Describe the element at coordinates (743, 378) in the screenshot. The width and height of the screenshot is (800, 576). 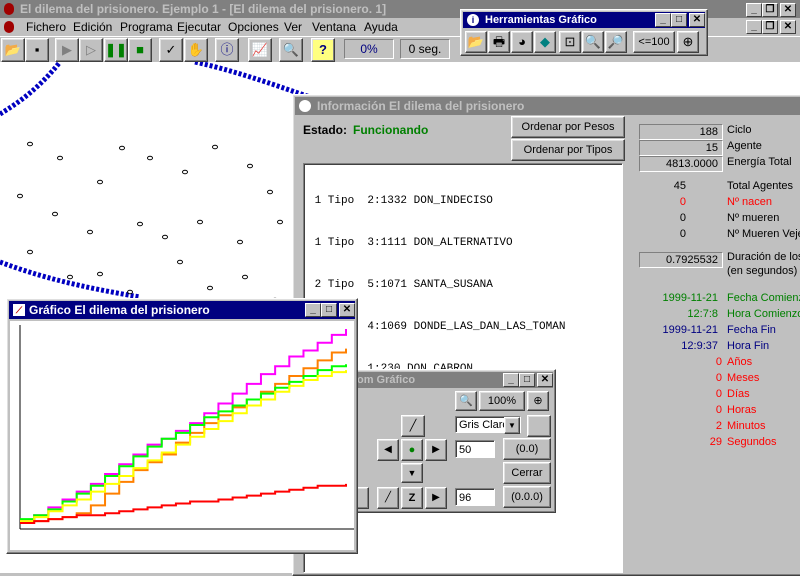
I see `meses-label: Meses` at that location.